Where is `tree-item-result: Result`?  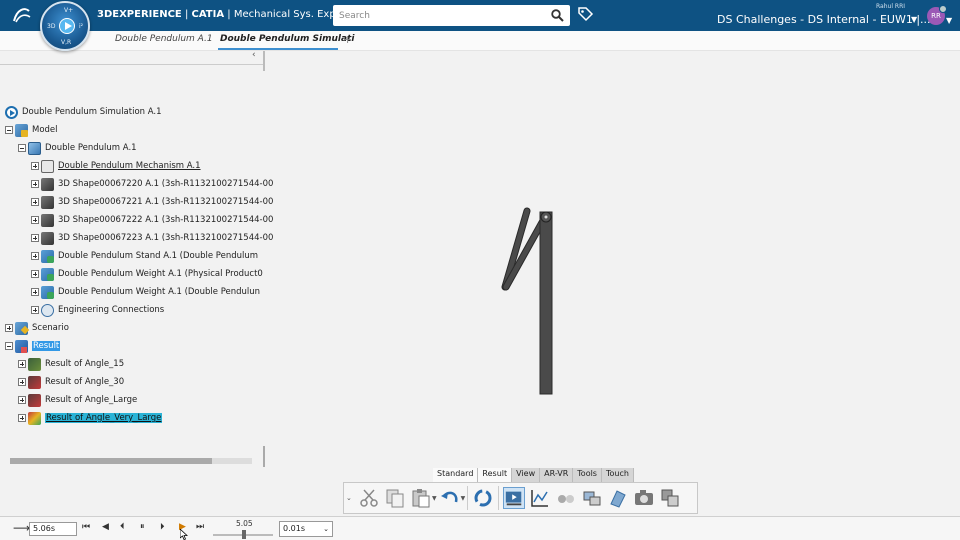
tree-item-result: Result is located at coordinates (33, 346).